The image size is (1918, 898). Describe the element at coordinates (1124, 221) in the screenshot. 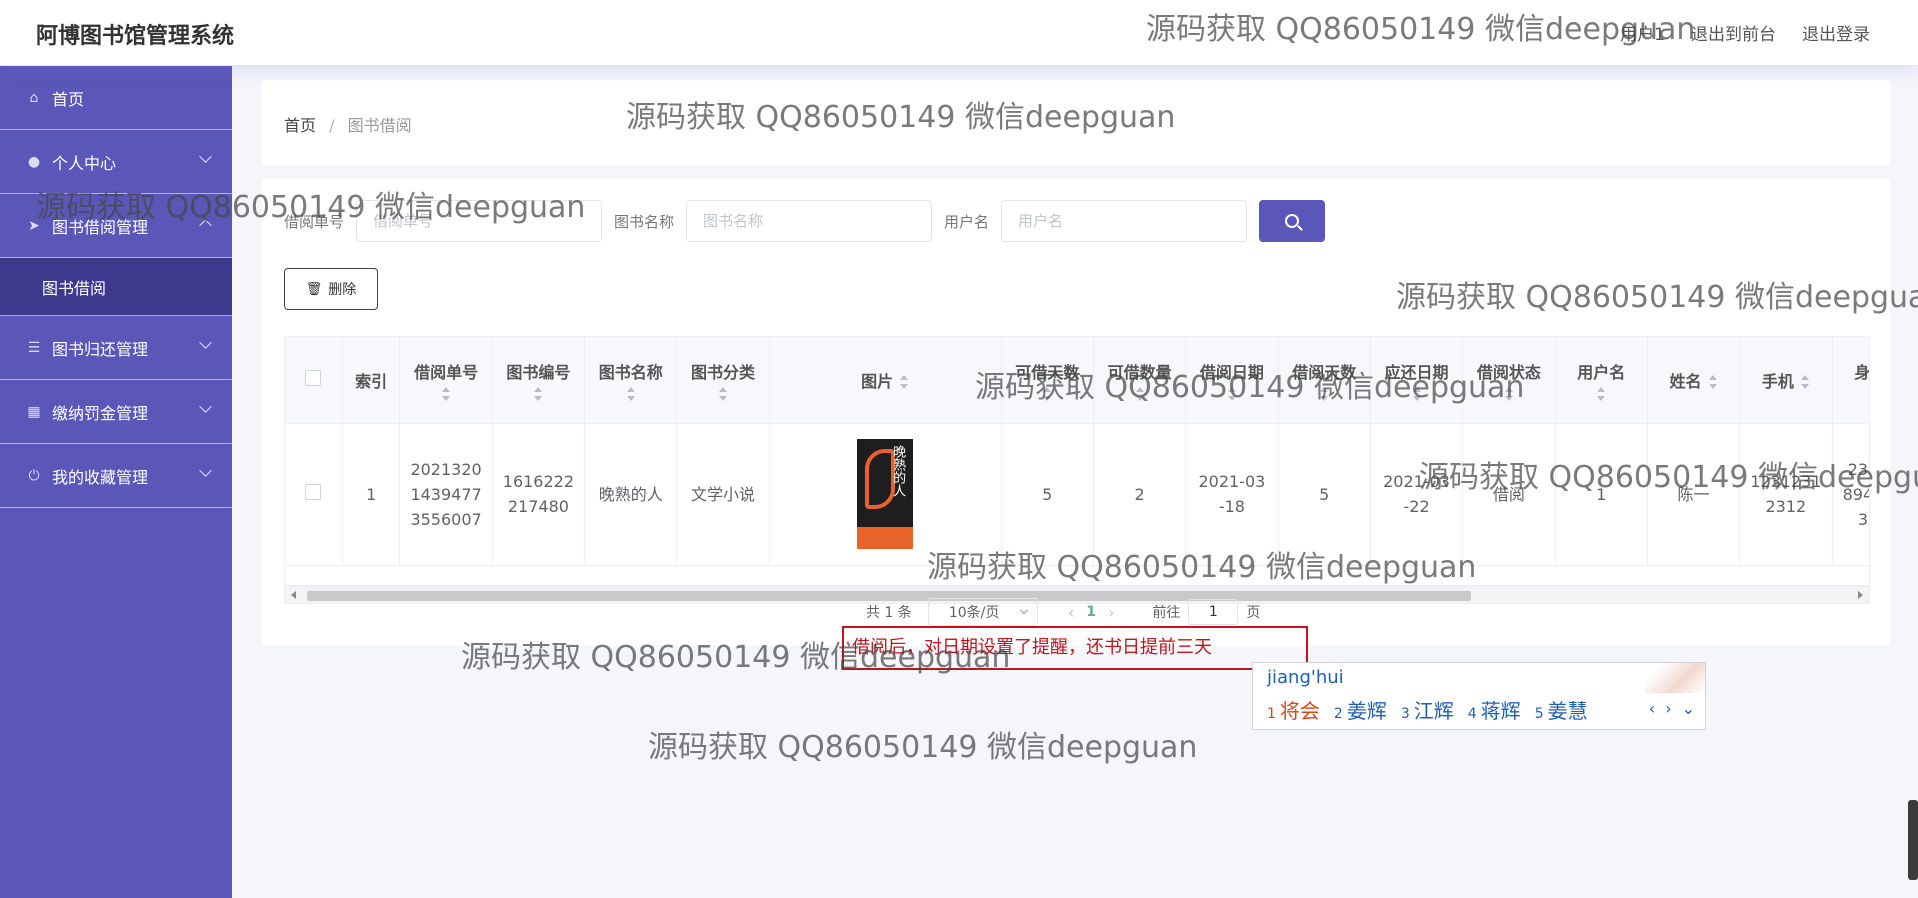

I see `username-input` at that location.